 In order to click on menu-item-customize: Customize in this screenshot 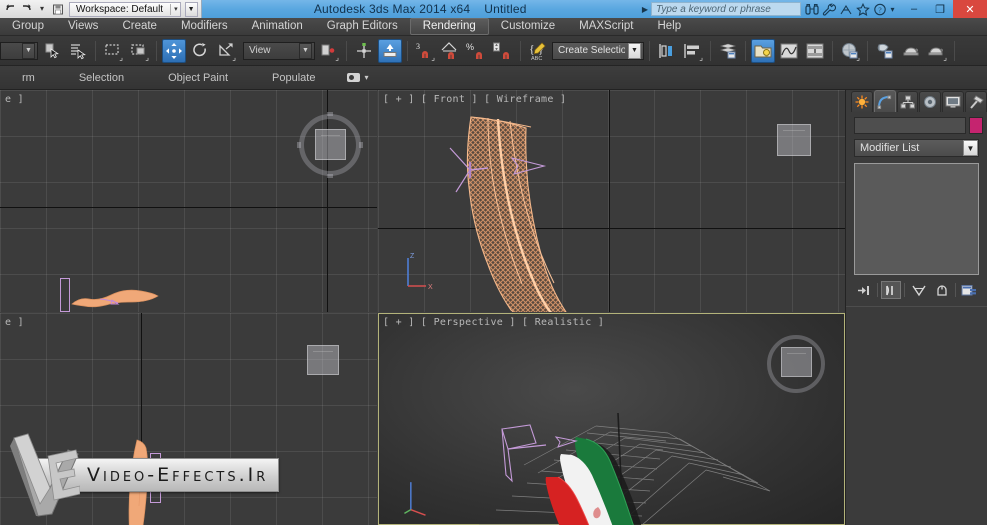, I will do `click(528, 26)`.